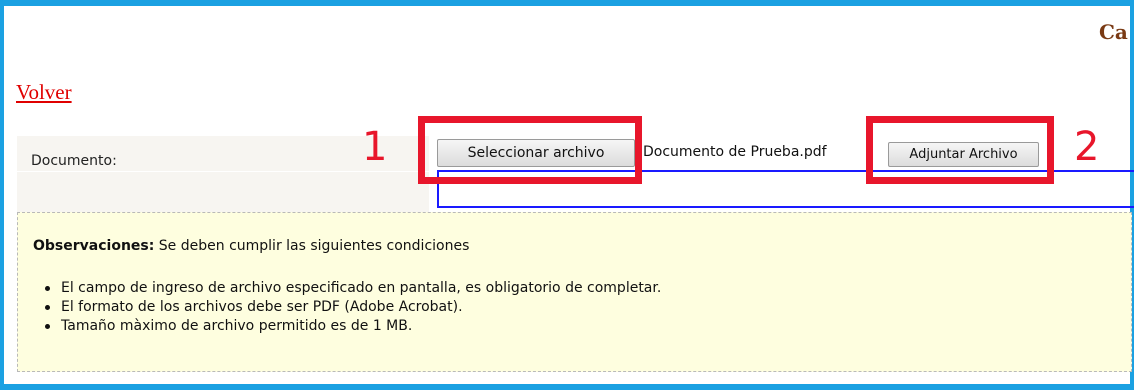 The height and width of the screenshot is (390, 1134). I want to click on document-label: Documento:, so click(74, 161).